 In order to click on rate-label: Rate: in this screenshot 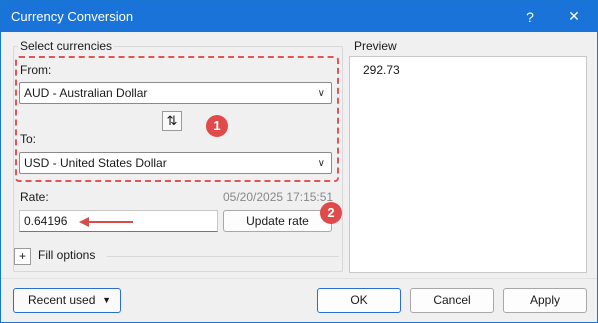, I will do `click(34, 197)`.